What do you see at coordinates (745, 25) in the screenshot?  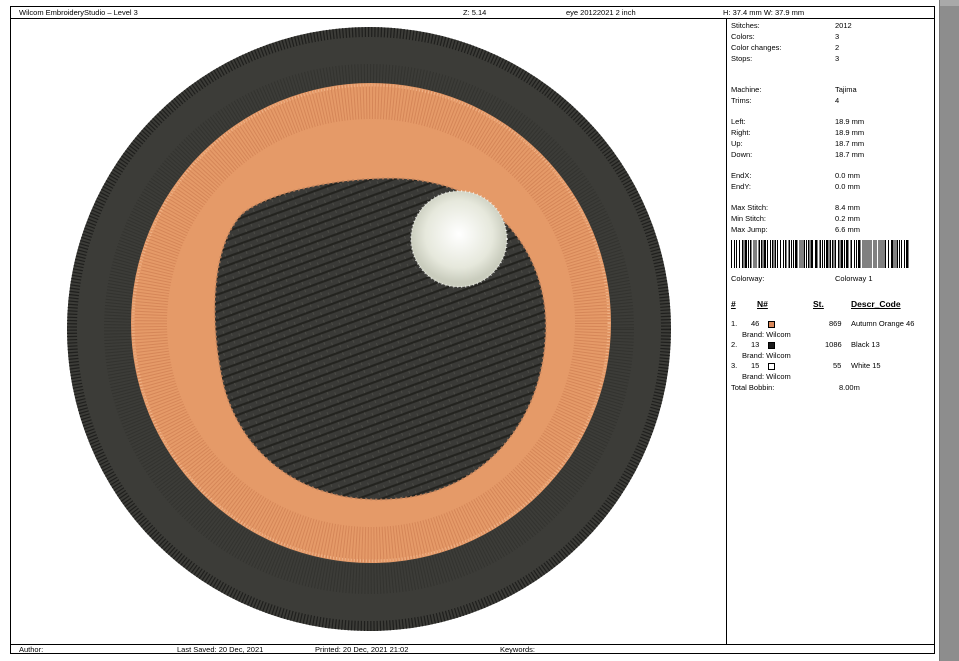 I see `stitches-label: Stitches:` at bounding box center [745, 25].